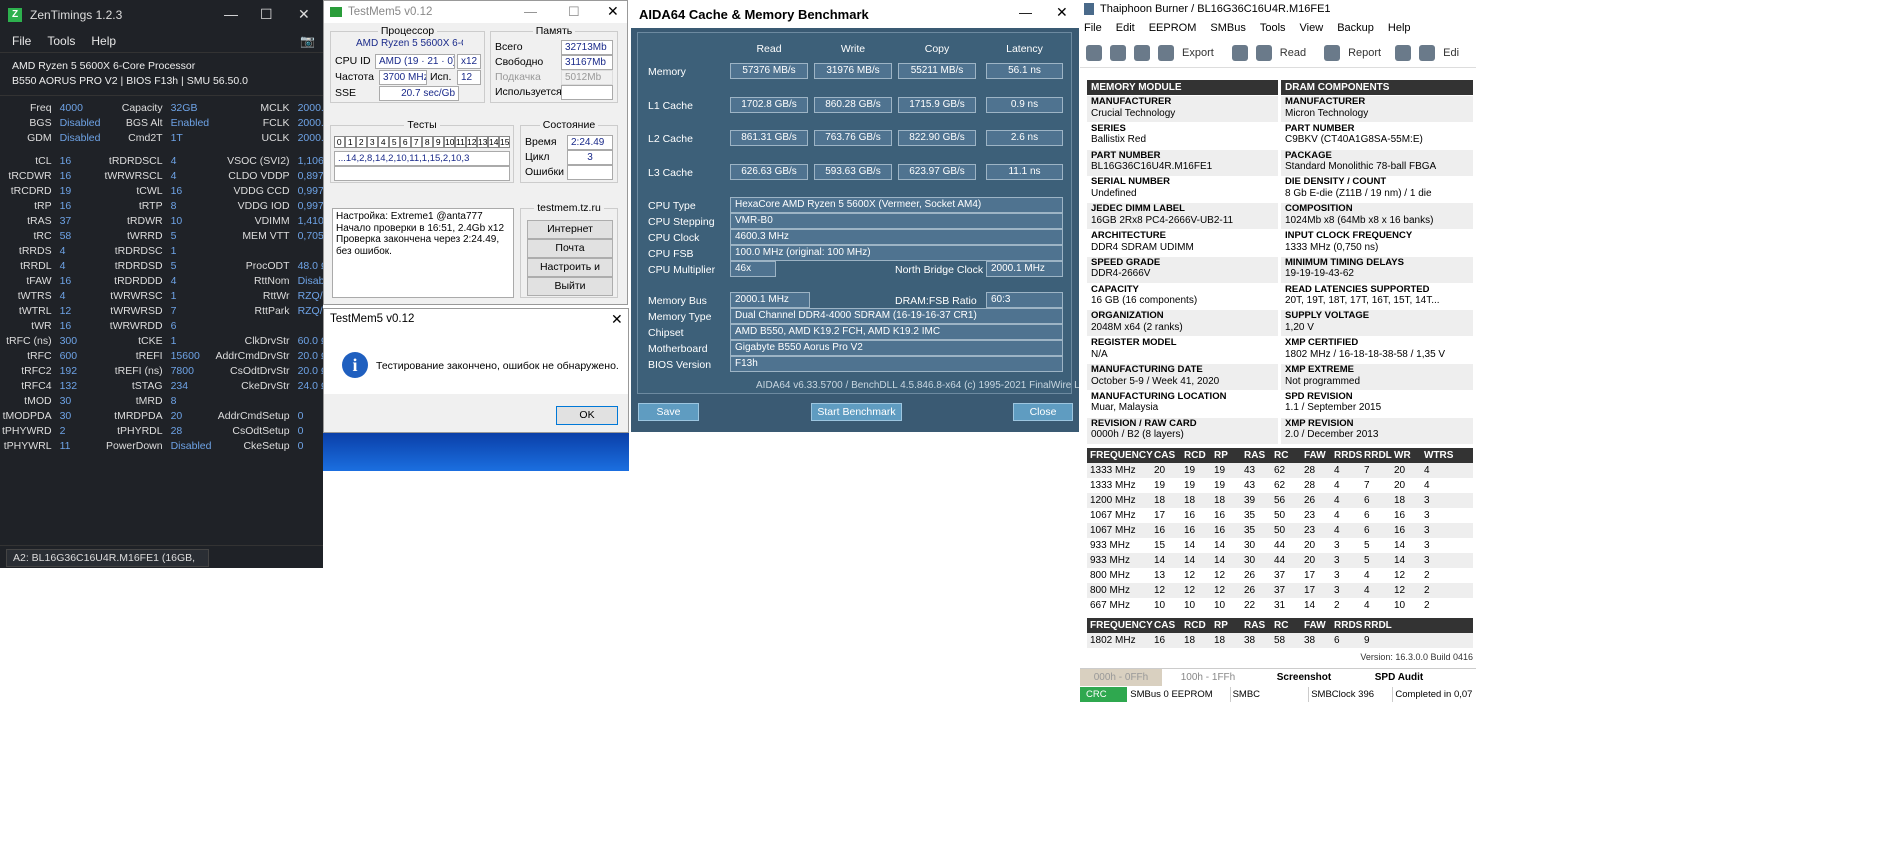 Image resolution: width=1878 pixels, height=862 pixels. I want to click on read-icon, so click(1263, 52).